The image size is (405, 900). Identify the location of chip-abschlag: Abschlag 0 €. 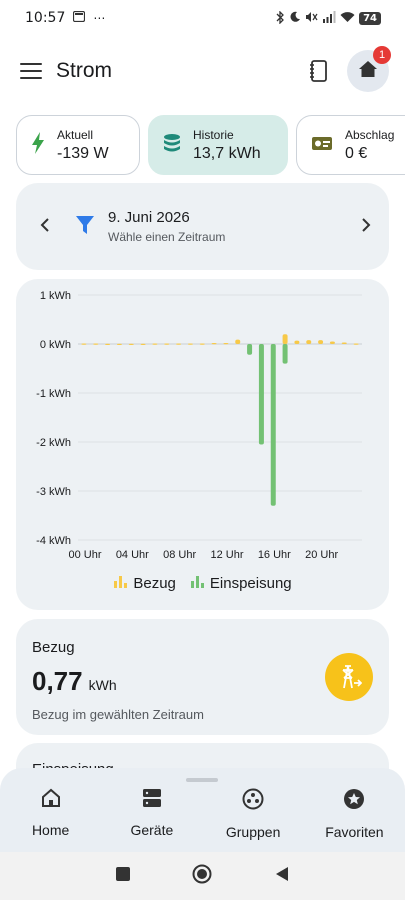
(350, 145).